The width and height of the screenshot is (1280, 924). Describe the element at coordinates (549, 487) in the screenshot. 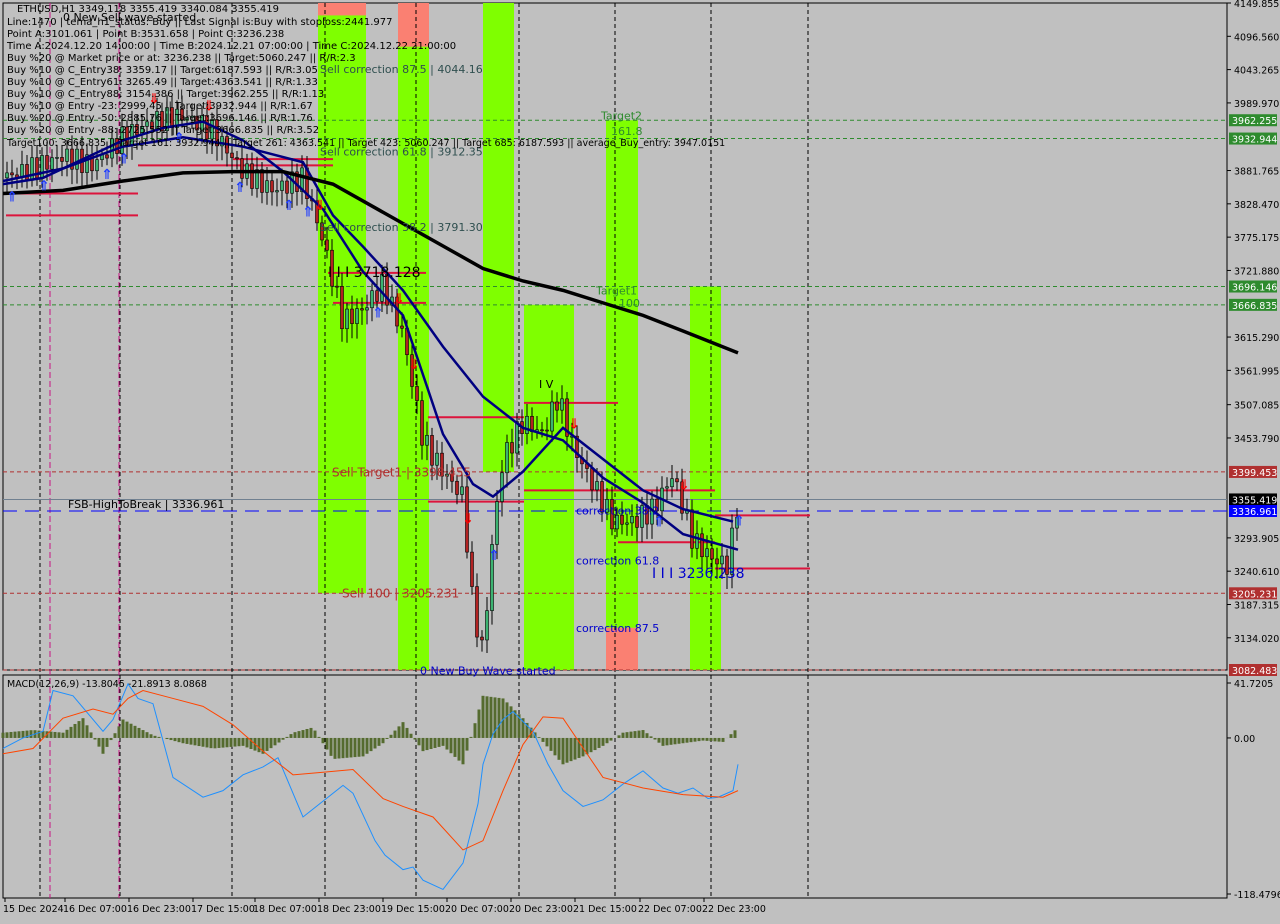

I see `zone-rect` at that location.